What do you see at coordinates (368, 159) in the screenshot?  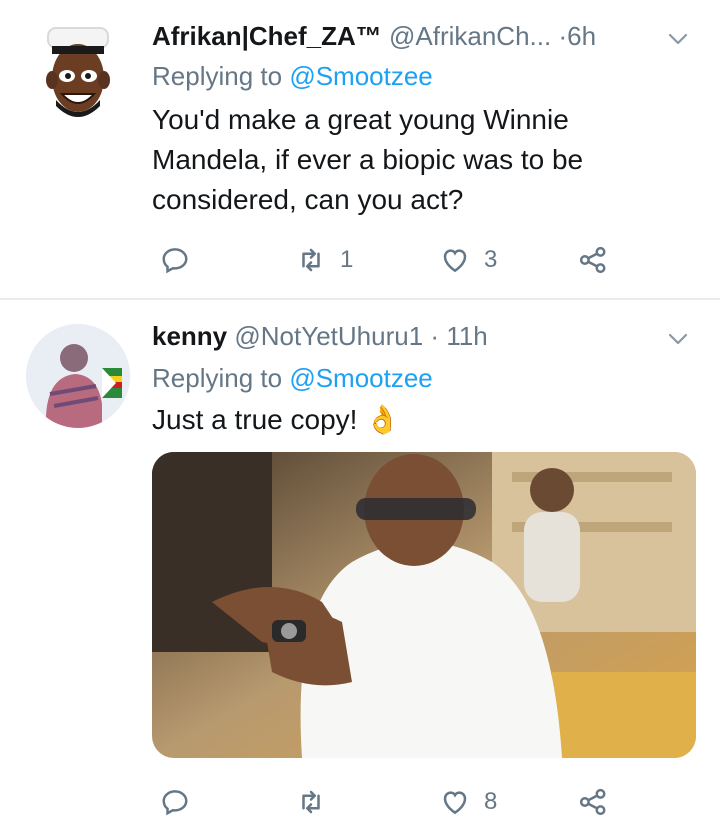 I see `tweet-text-line: Mandela, if ever a biopic was to be` at bounding box center [368, 159].